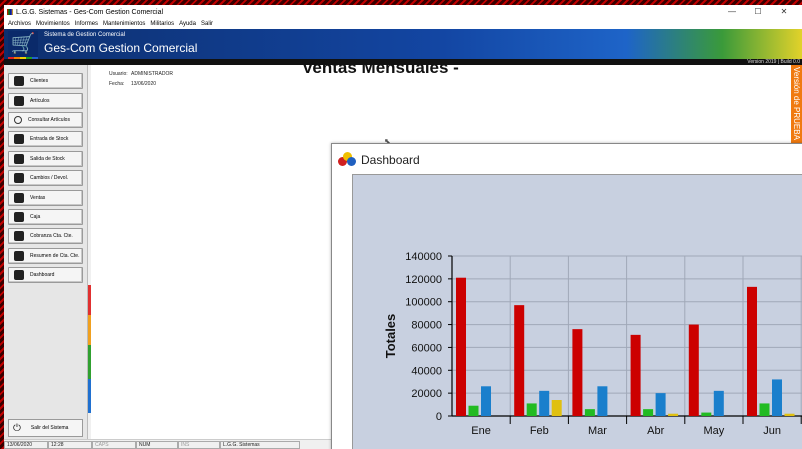 The width and height of the screenshot is (802, 449). What do you see at coordinates (26, 445) in the screenshot?
I see `status-date: 13/06/2020` at bounding box center [26, 445].